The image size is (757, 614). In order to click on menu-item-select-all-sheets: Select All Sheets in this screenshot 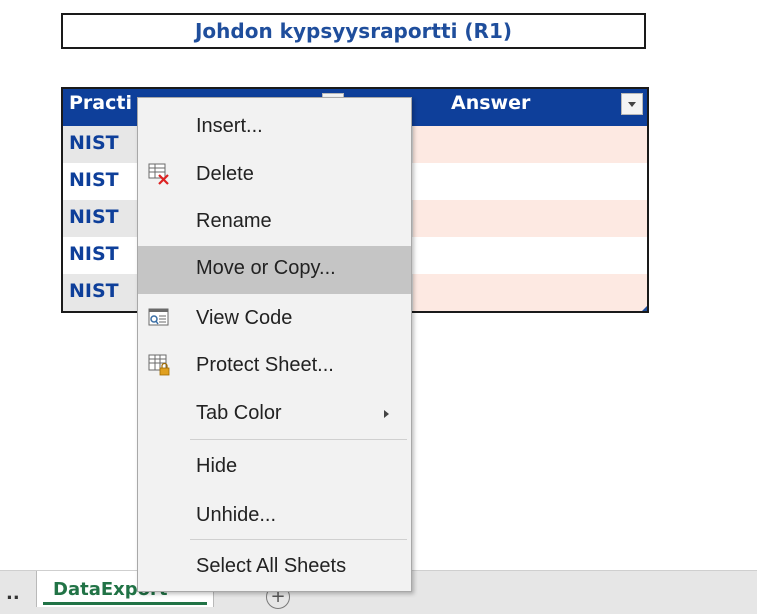, I will do `click(274, 567)`.